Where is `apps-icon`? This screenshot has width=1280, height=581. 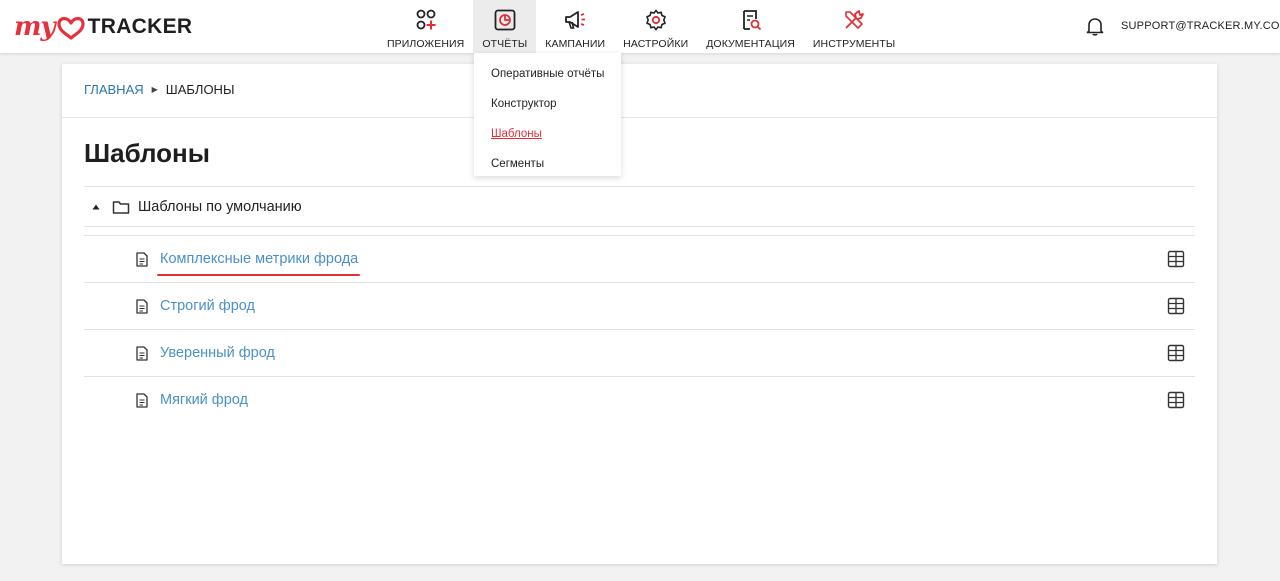
apps-icon is located at coordinates (426, 19).